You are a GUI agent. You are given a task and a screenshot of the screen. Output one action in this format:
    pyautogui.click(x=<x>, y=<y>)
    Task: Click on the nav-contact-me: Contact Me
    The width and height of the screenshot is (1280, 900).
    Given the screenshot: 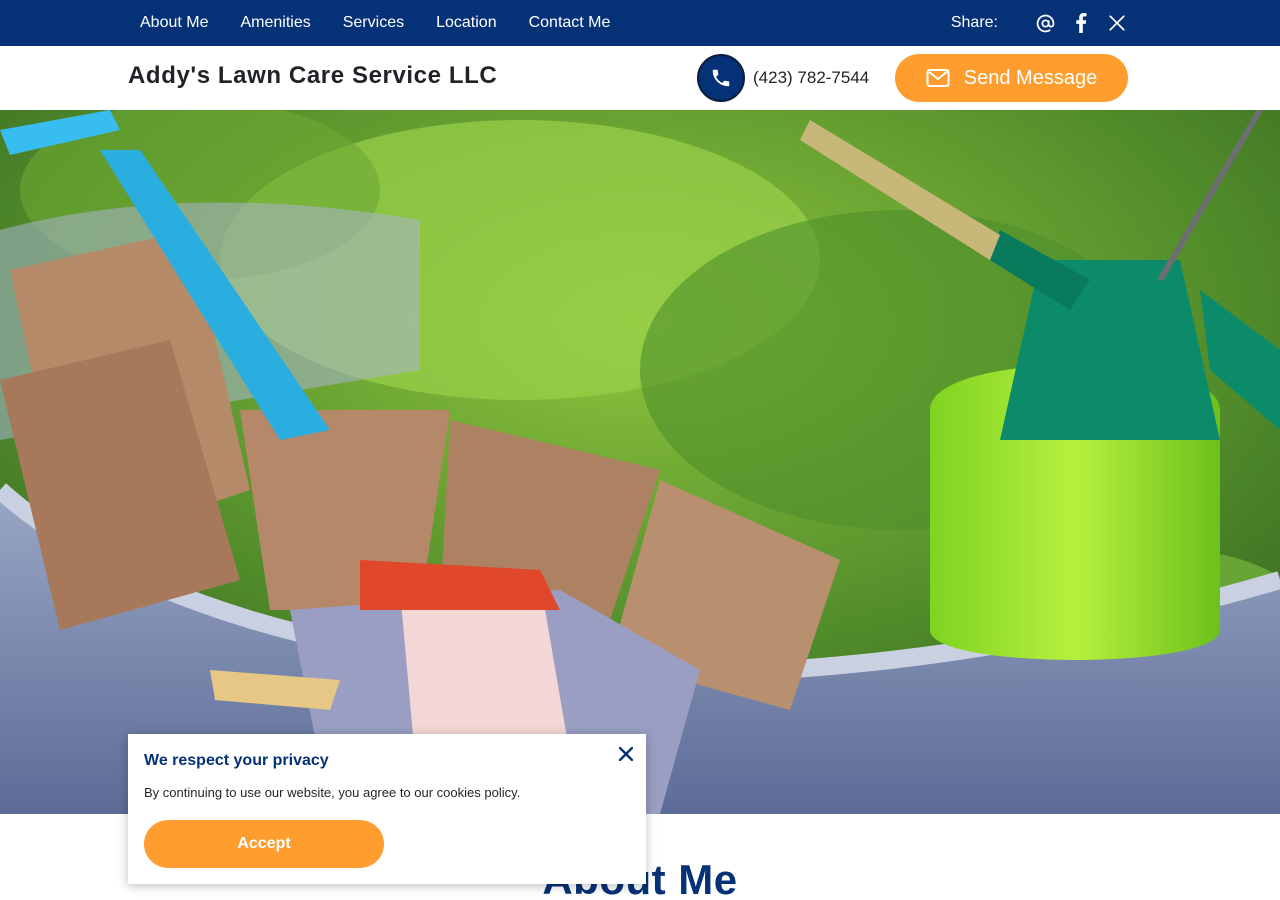 What is the action you would take?
    pyautogui.click(x=570, y=23)
    